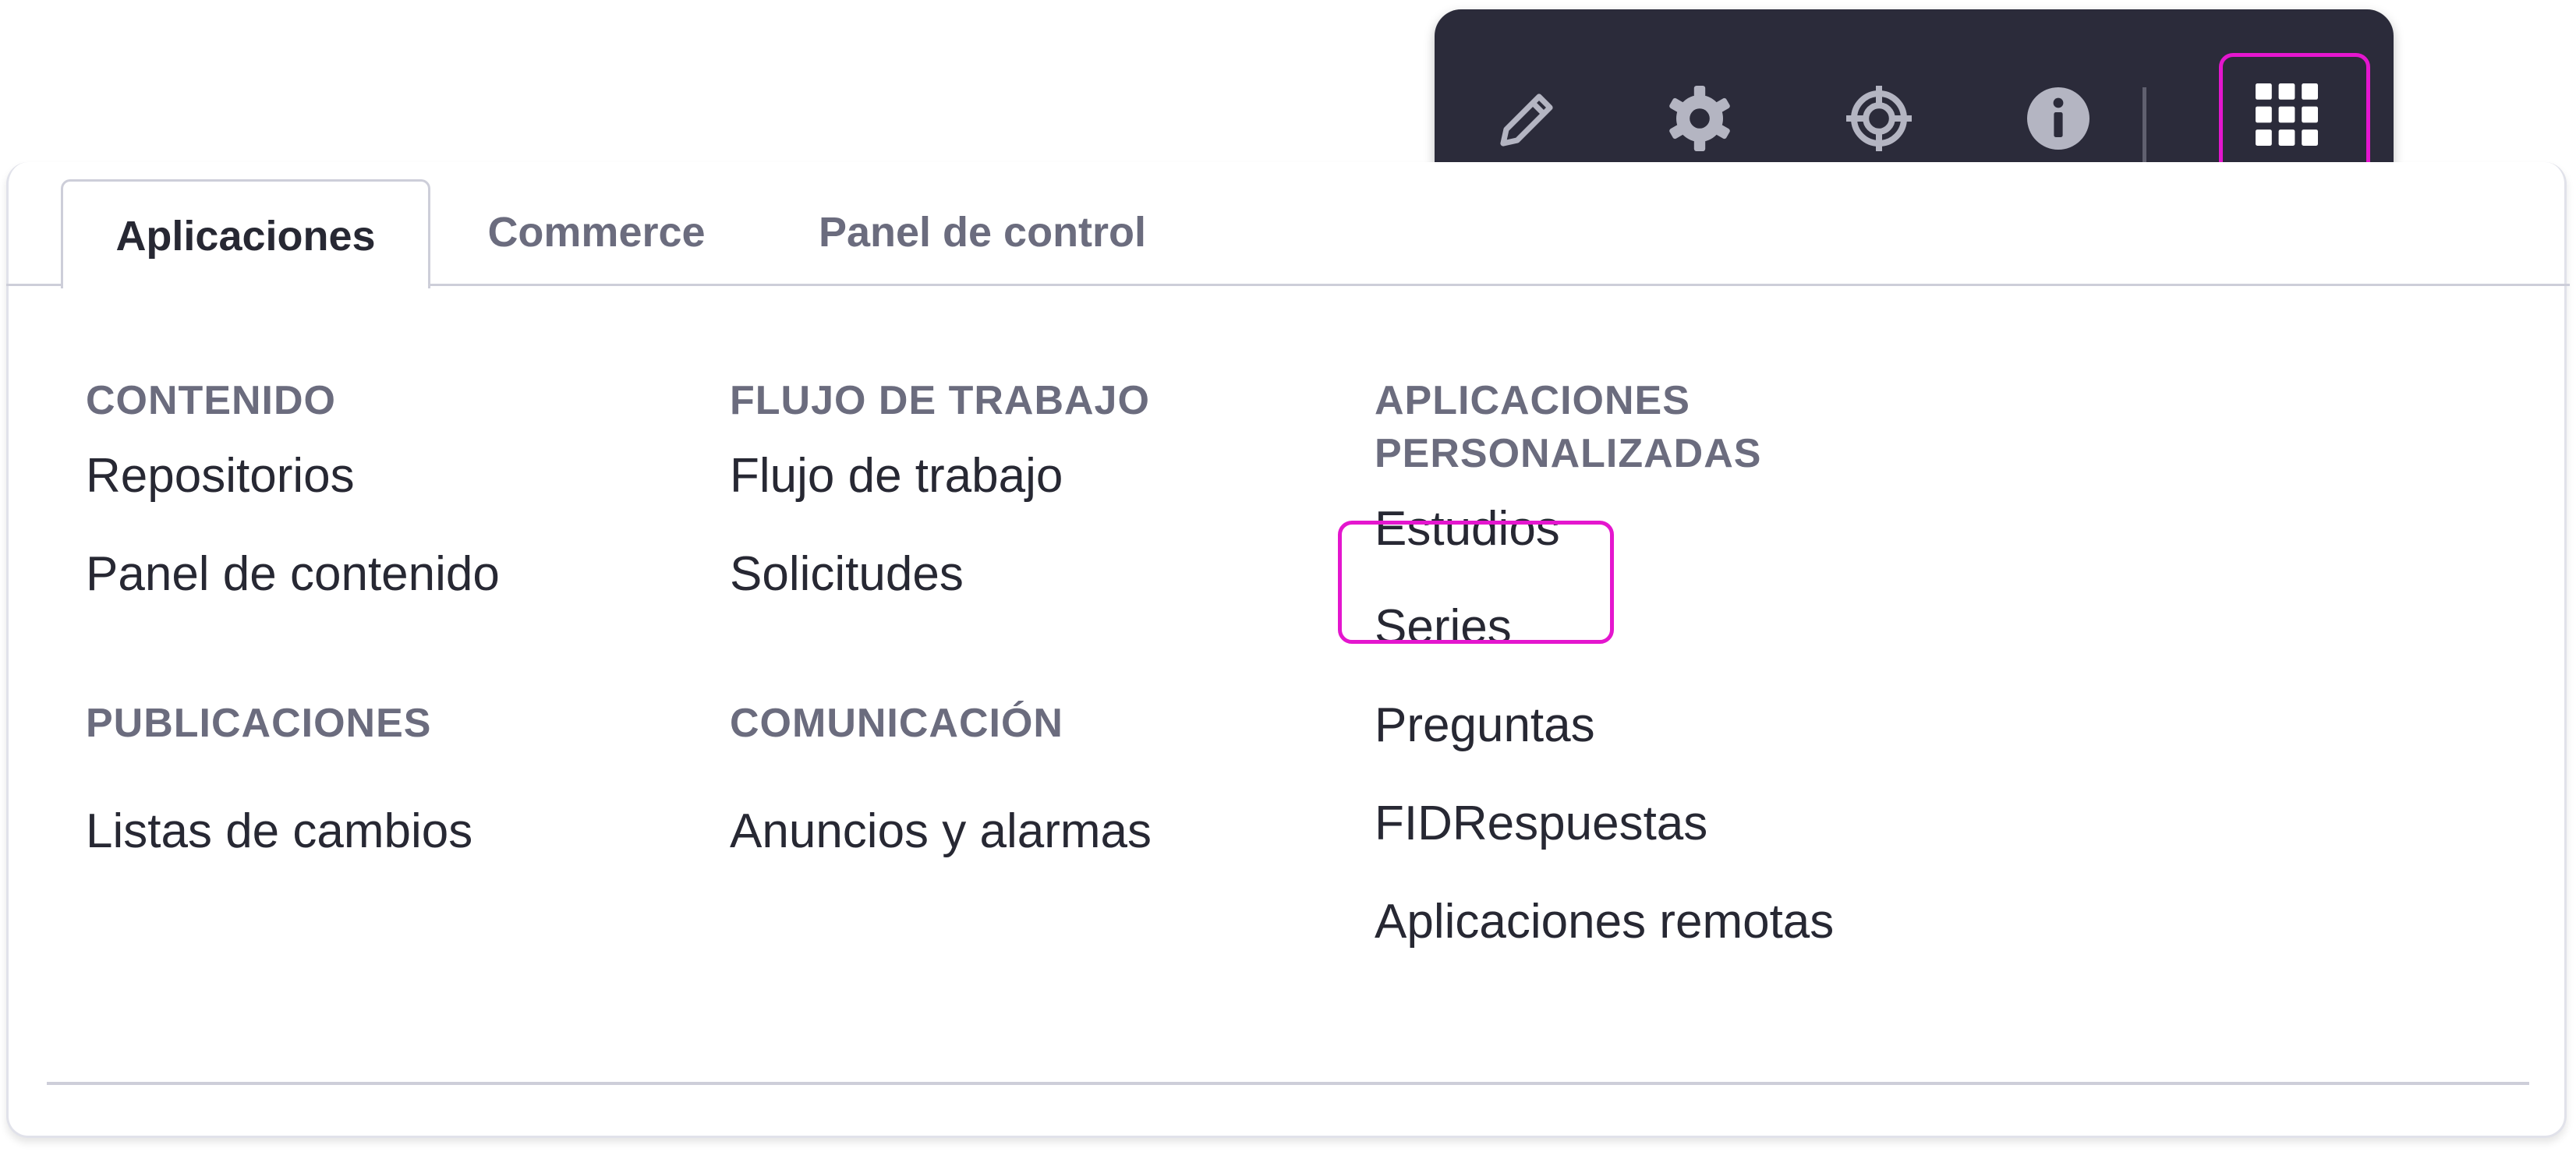 The height and width of the screenshot is (1152, 2576). Describe the element at coordinates (1725, 922) in the screenshot. I see `menu-item-aplicaciones-remotas: Aplicaciones remotas` at that location.